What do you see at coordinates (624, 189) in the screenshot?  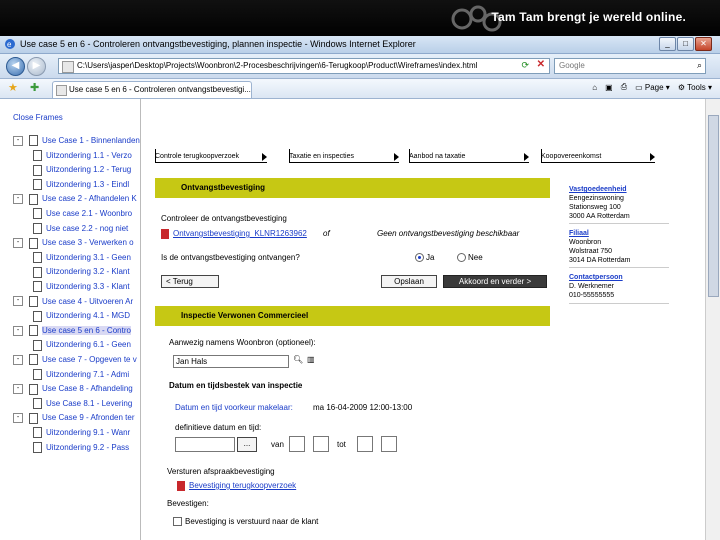 I see `property-title: Vastgoedeenheid` at bounding box center [624, 189].